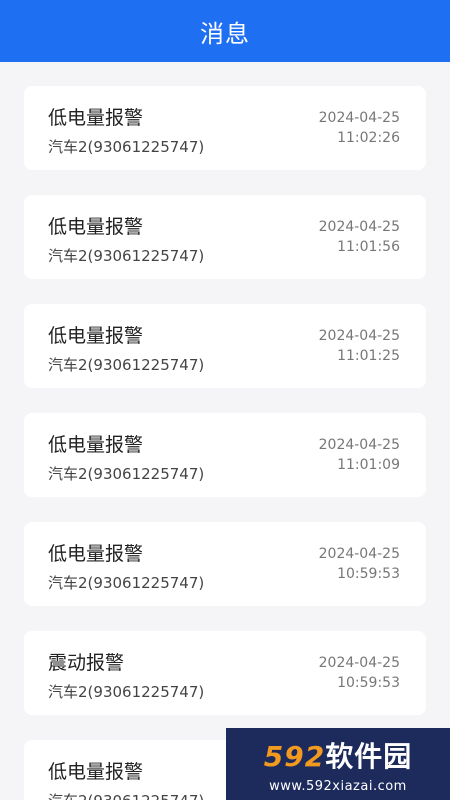 This screenshot has height=800, width=450. I want to click on watermark-brand: 592软件园, so click(338, 755).